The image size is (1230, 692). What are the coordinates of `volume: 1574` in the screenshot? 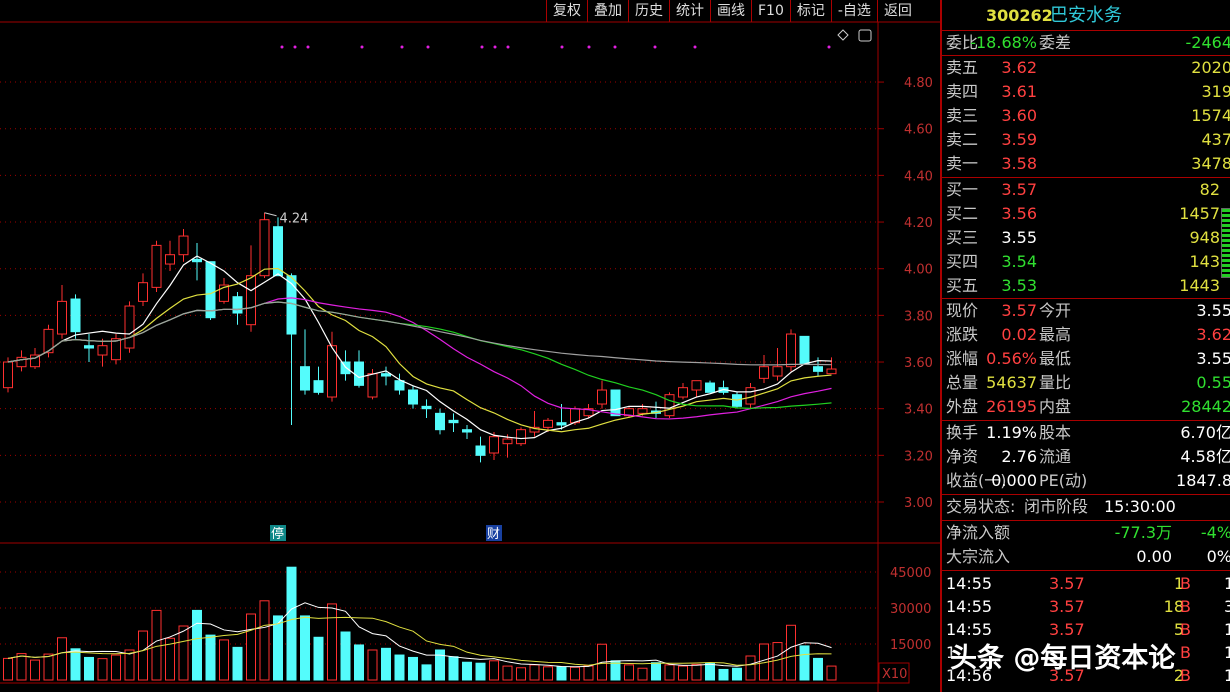 It's located at (1210, 115).